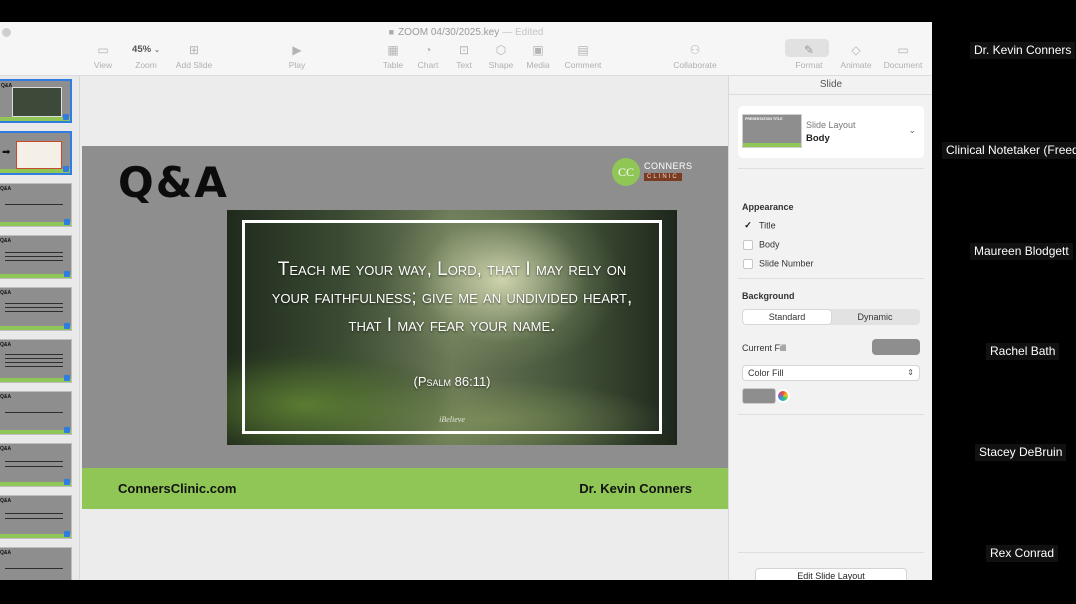 The width and height of the screenshot is (1076, 604). What do you see at coordinates (772, 131) in the screenshot?
I see `layout-thumbnail: PRESENTATION TITLE` at bounding box center [772, 131].